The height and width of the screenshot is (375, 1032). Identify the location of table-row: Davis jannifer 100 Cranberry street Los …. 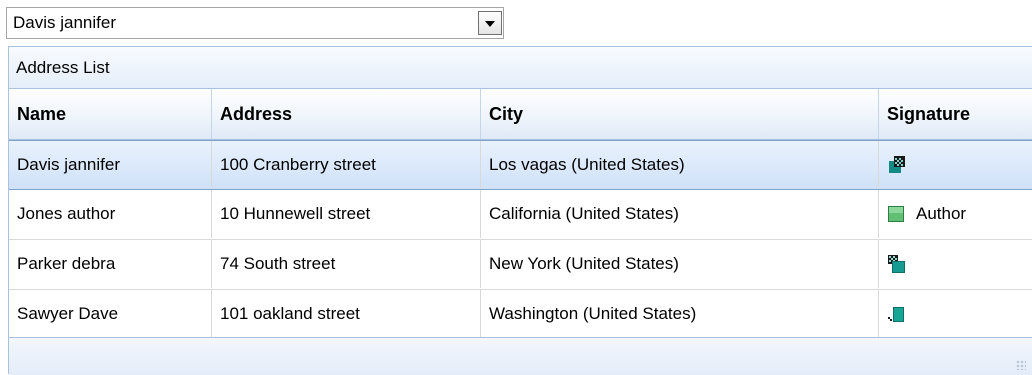
(520, 165).